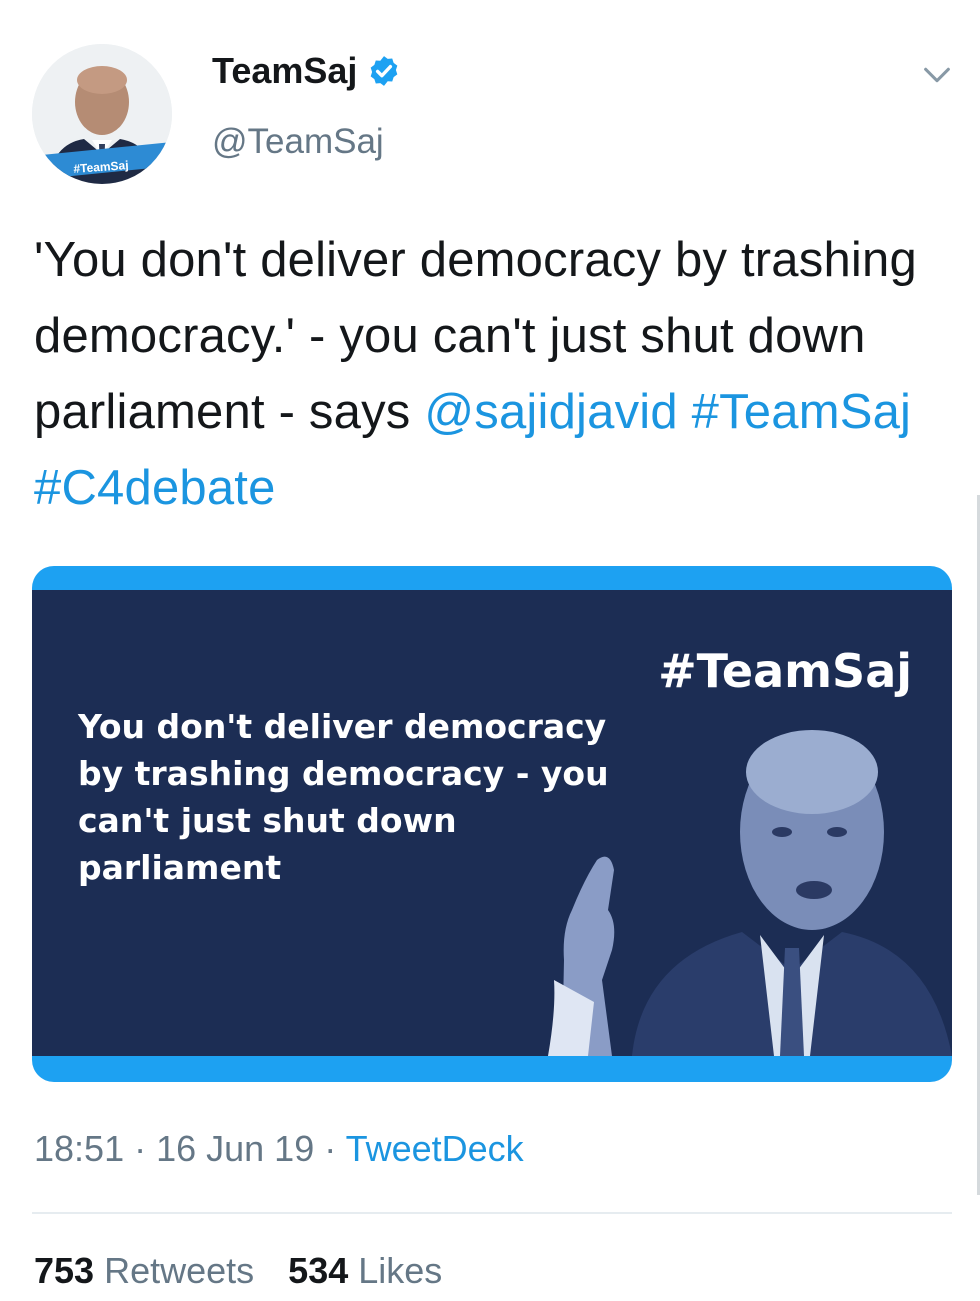 Image resolution: width=980 pixels, height=1301 pixels. I want to click on avatar: #TeamSaj, so click(102, 114).